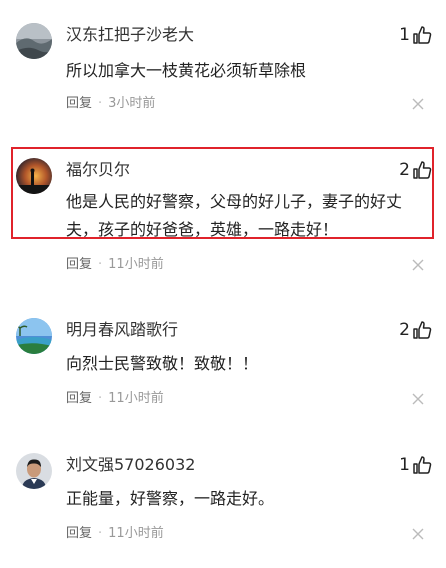 The height and width of the screenshot is (568, 446). I want to click on comment-text: 向烈士民警致敬！致敬！！, so click(162, 363).